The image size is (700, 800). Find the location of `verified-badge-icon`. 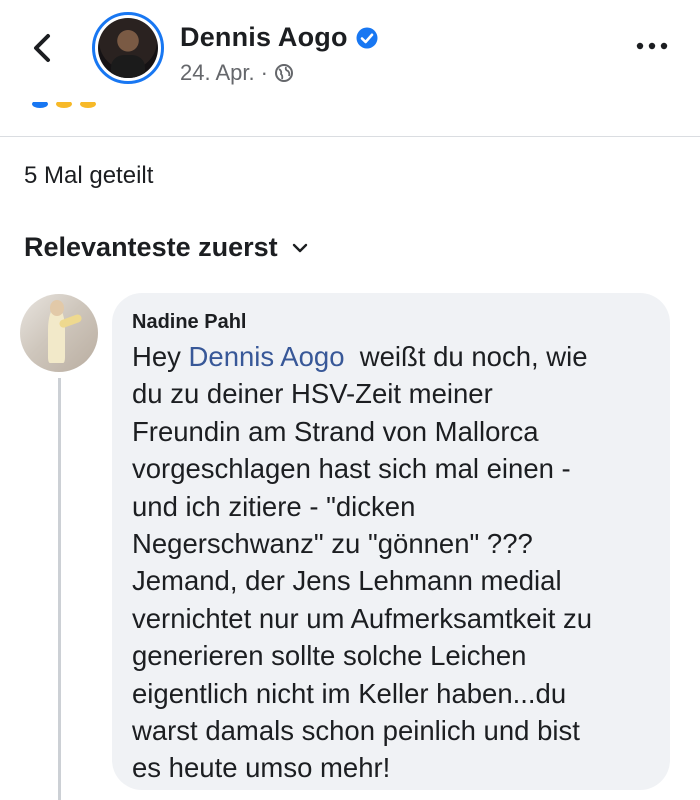

verified-badge-icon is located at coordinates (367, 37).